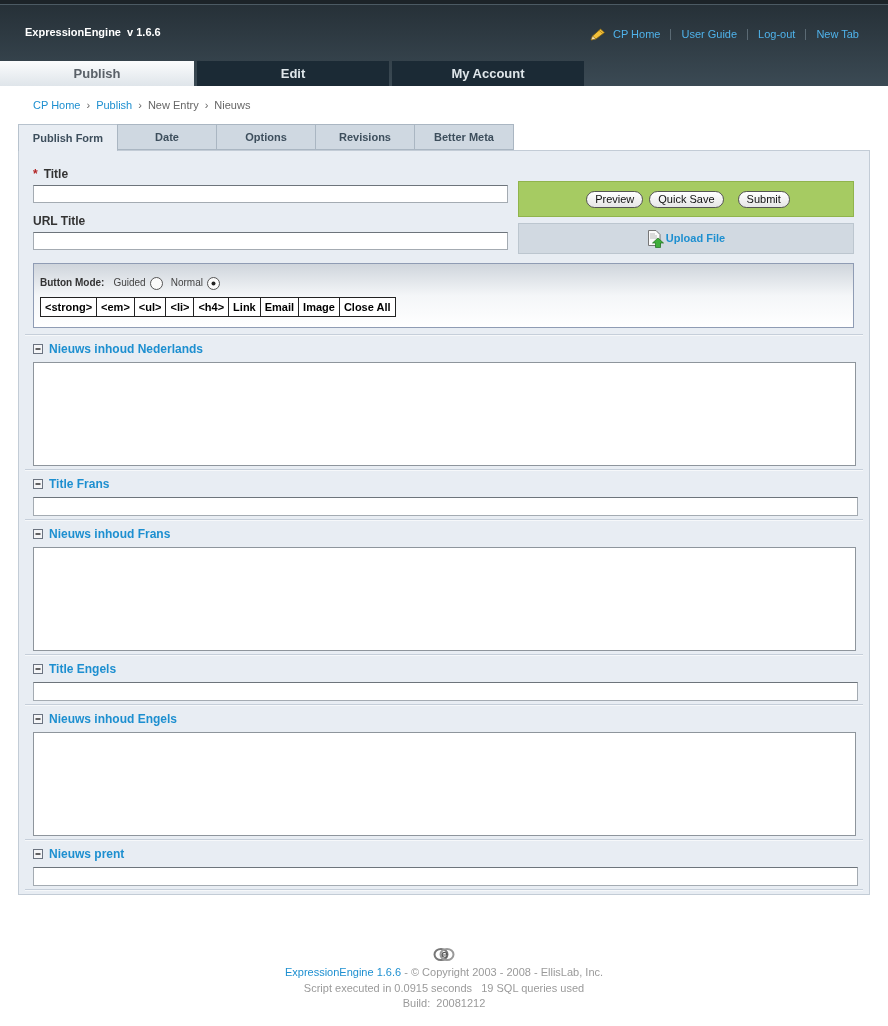 The height and width of the screenshot is (1026, 888). What do you see at coordinates (293, 73) in the screenshot?
I see `main-tab: Edit` at bounding box center [293, 73].